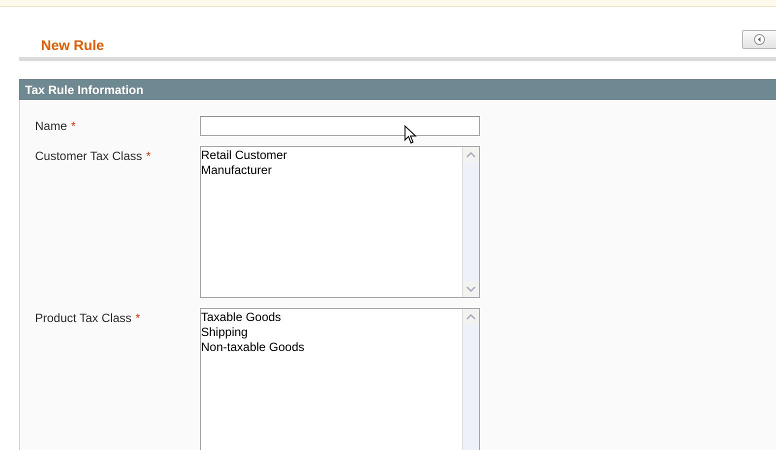 The image size is (776, 450). I want to click on name-input-field, so click(340, 126).